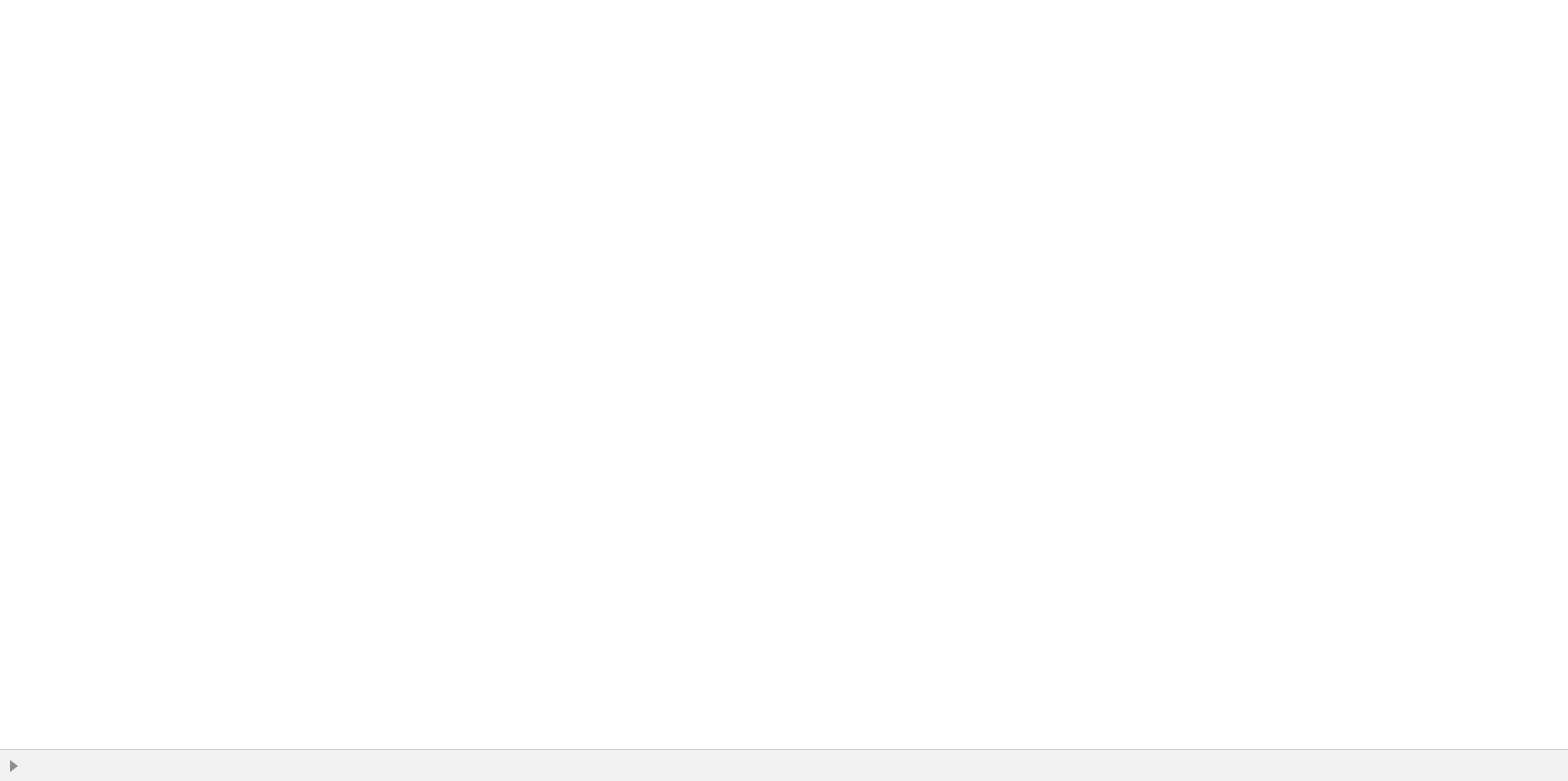  Describe the element at coordinates (672, 67) in the screenshot. I see `sheet-notes-section` at that location.